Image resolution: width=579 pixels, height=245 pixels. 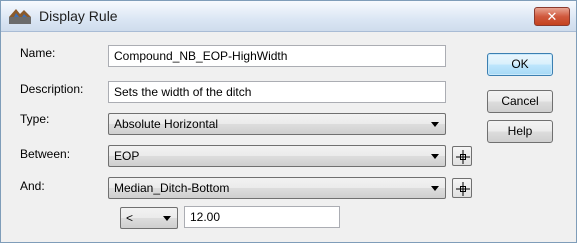 What do you see at coordinates (38, 53) in the screenshot?
I see `name-label: Name:` at bounding box center [38, 53].